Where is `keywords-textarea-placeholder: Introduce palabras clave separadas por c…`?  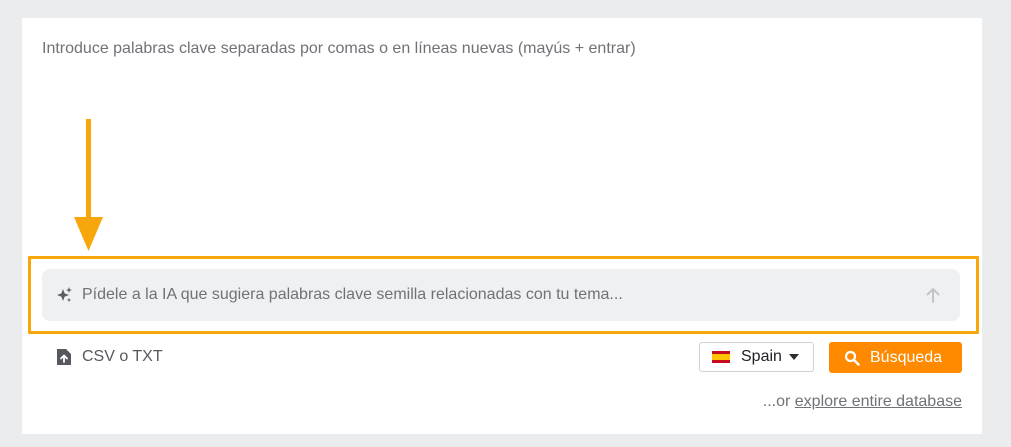
keywords-textarea-placeholder: Introduce palabras clave separadas por c… is located at coordinates (339, 49).